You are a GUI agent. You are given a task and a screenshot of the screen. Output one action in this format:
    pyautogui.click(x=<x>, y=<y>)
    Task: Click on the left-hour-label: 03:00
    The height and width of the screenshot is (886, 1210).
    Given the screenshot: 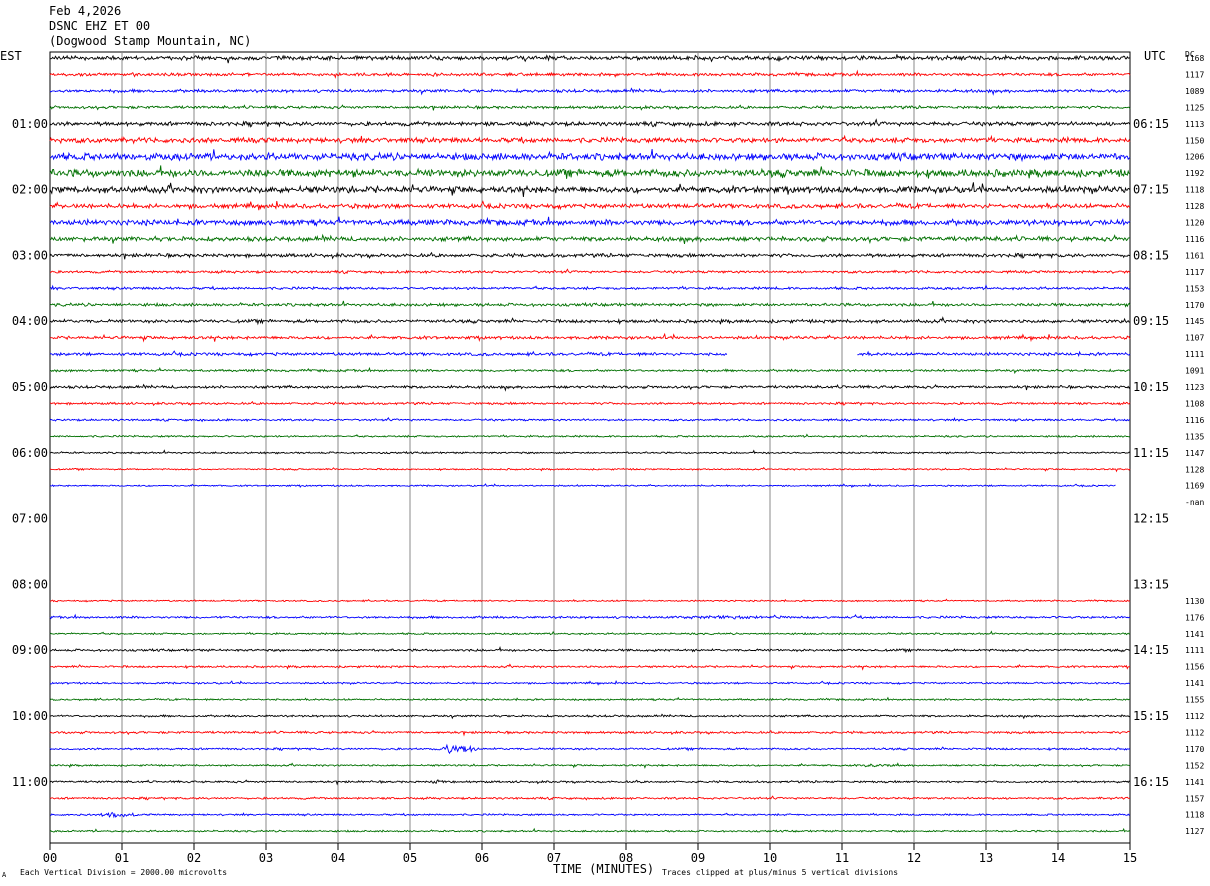 What is the action you would take?
    pyautogui.click(x=30, y=255)
    